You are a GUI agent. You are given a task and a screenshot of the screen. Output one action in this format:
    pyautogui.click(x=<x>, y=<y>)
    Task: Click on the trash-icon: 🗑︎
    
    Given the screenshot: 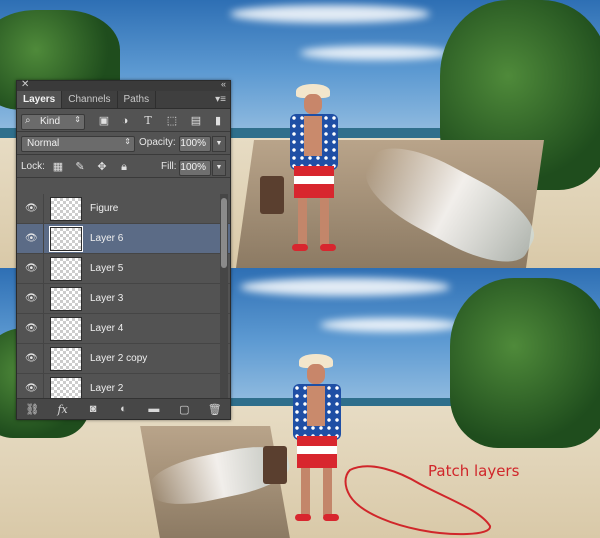 What is the action you would take?
    pyautogui.click(x=215, y=409)
    